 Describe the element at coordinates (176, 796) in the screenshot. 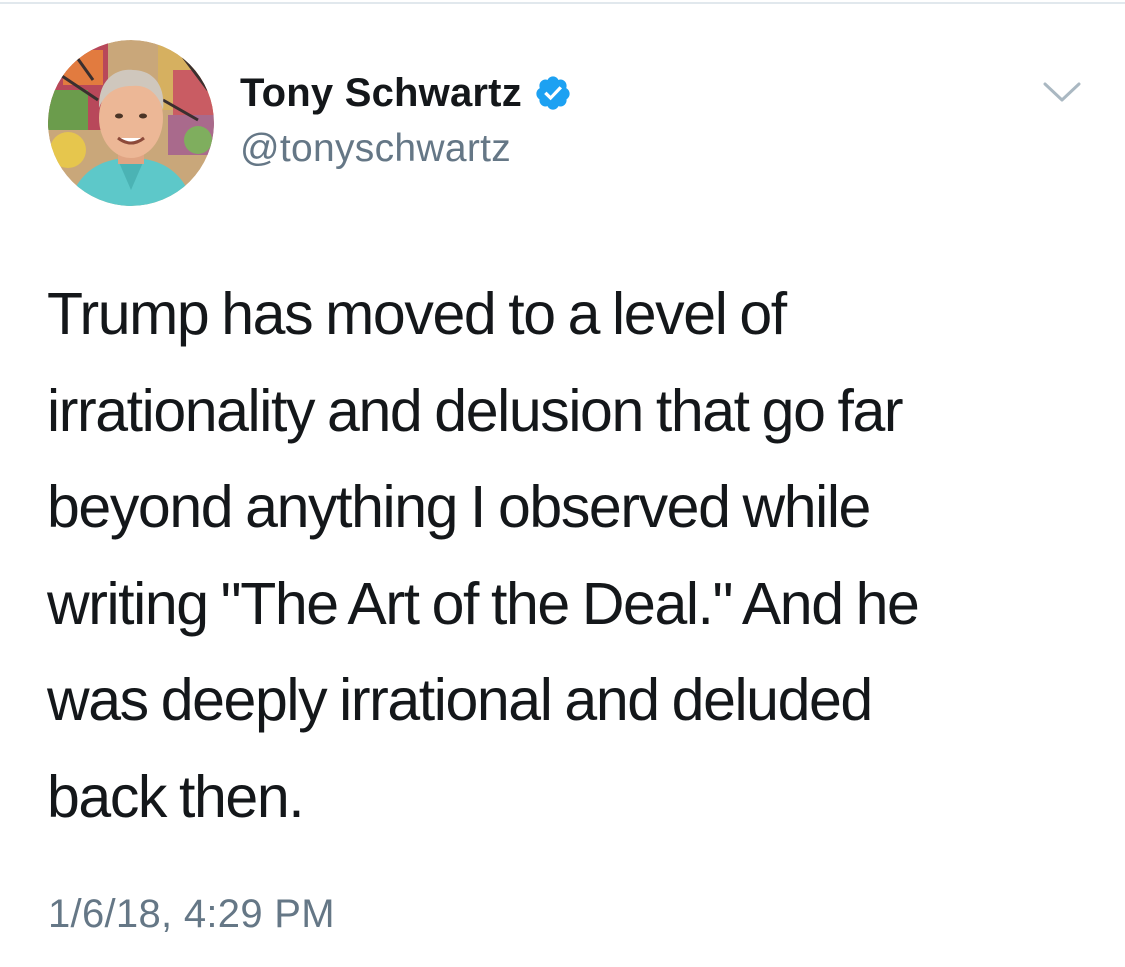

I see `tweet-text-line: back then.` at that location.